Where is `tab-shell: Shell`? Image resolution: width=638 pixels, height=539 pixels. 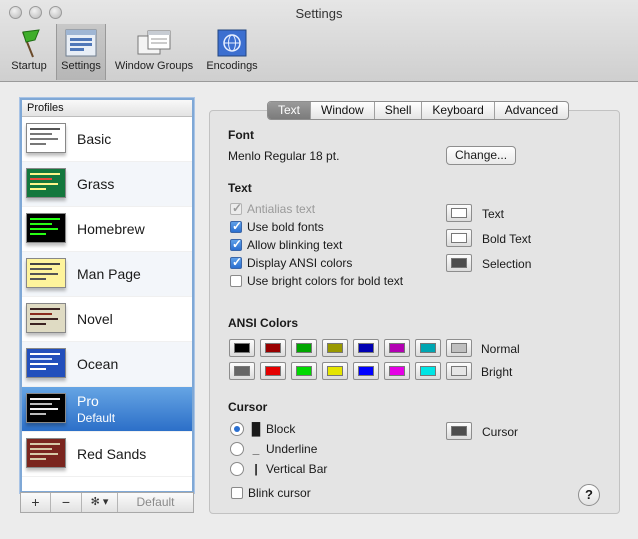 tab-shell: Shell is located at coordinates (399, 110).